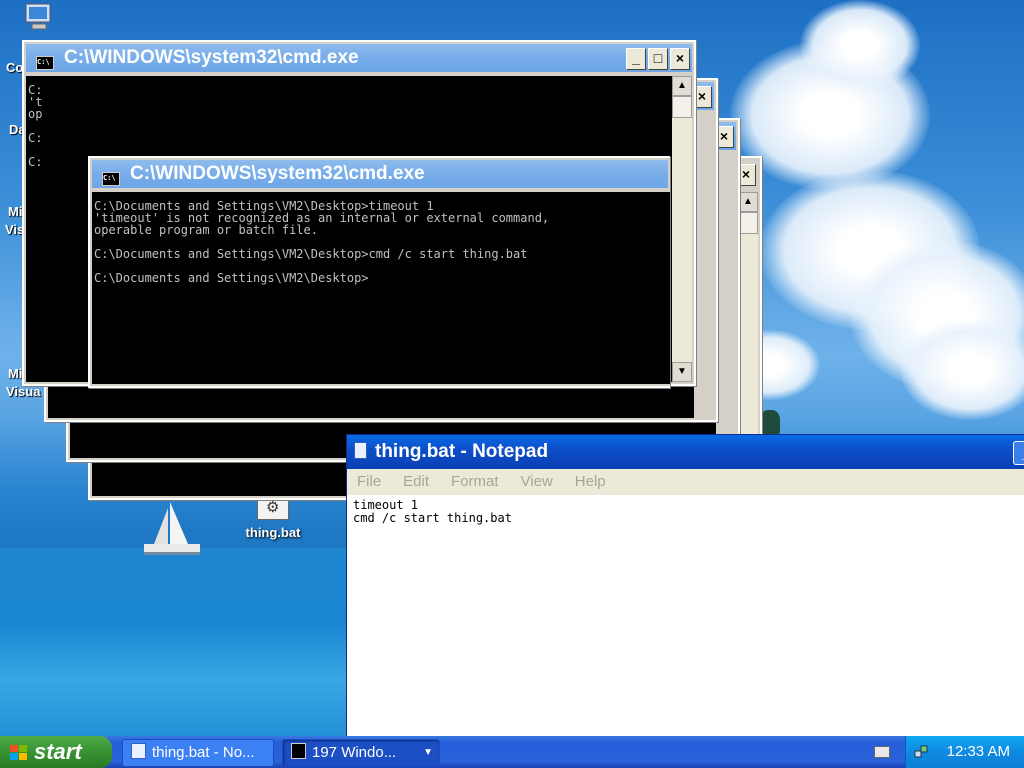 Image resolution: width=1024 pixels, height=768 pixels. What do you see at coordinates (273, 519) in the screenshot?
I see `thing-bat-desktop-icon: thing.bat` at bounding box center [273, 519].